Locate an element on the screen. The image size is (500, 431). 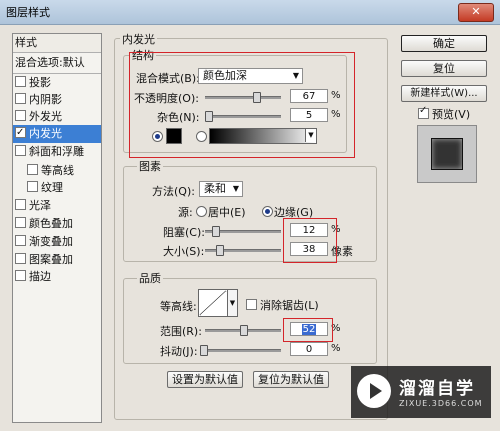
method-label: 方法(Q): is located at coordinates (173, 191).